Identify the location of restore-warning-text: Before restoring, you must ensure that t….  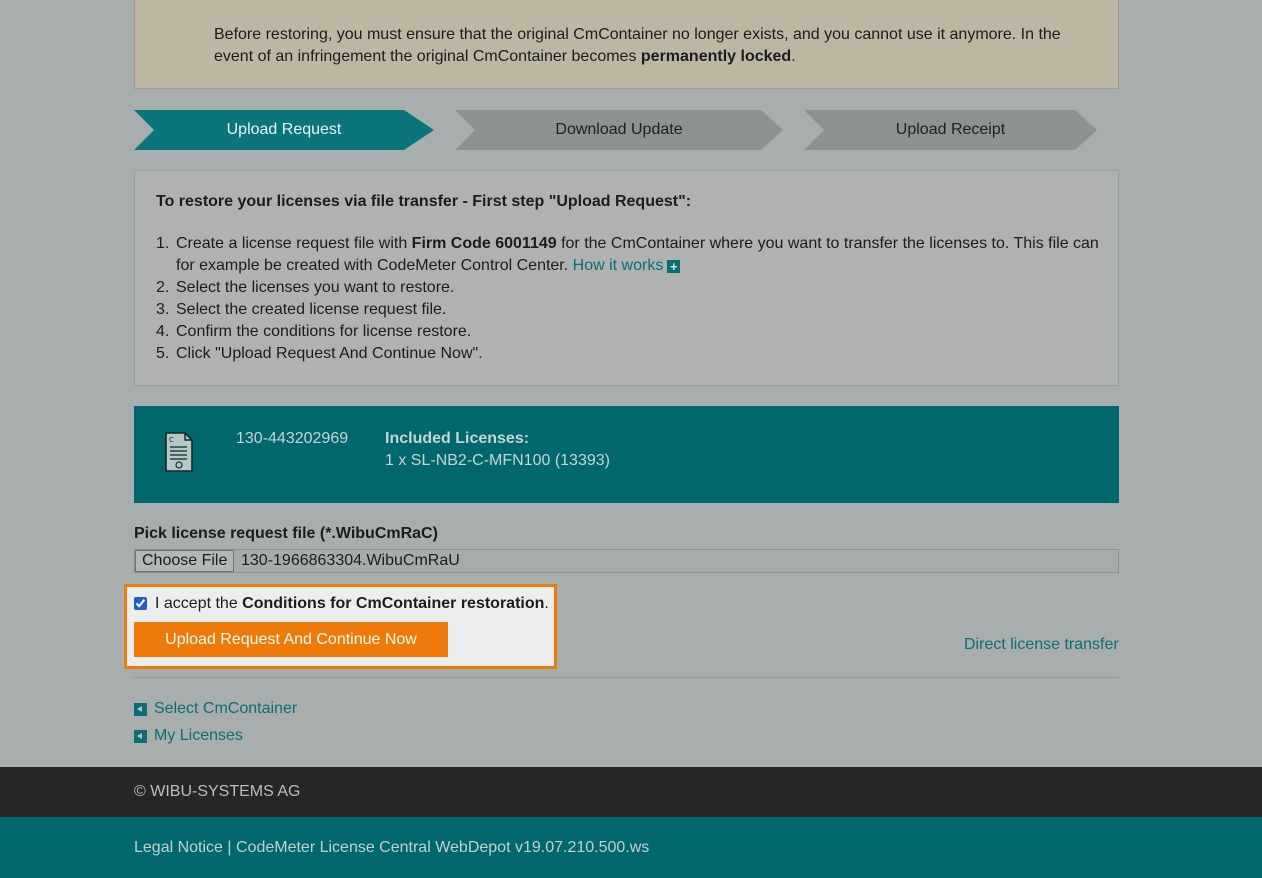
(637, 45).